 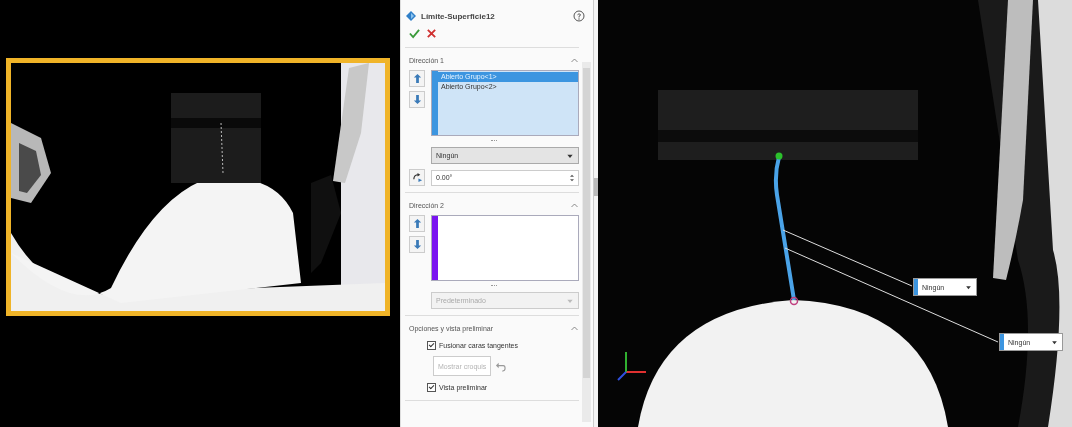 I want to click on selection-list, so click(x=505, y=248).